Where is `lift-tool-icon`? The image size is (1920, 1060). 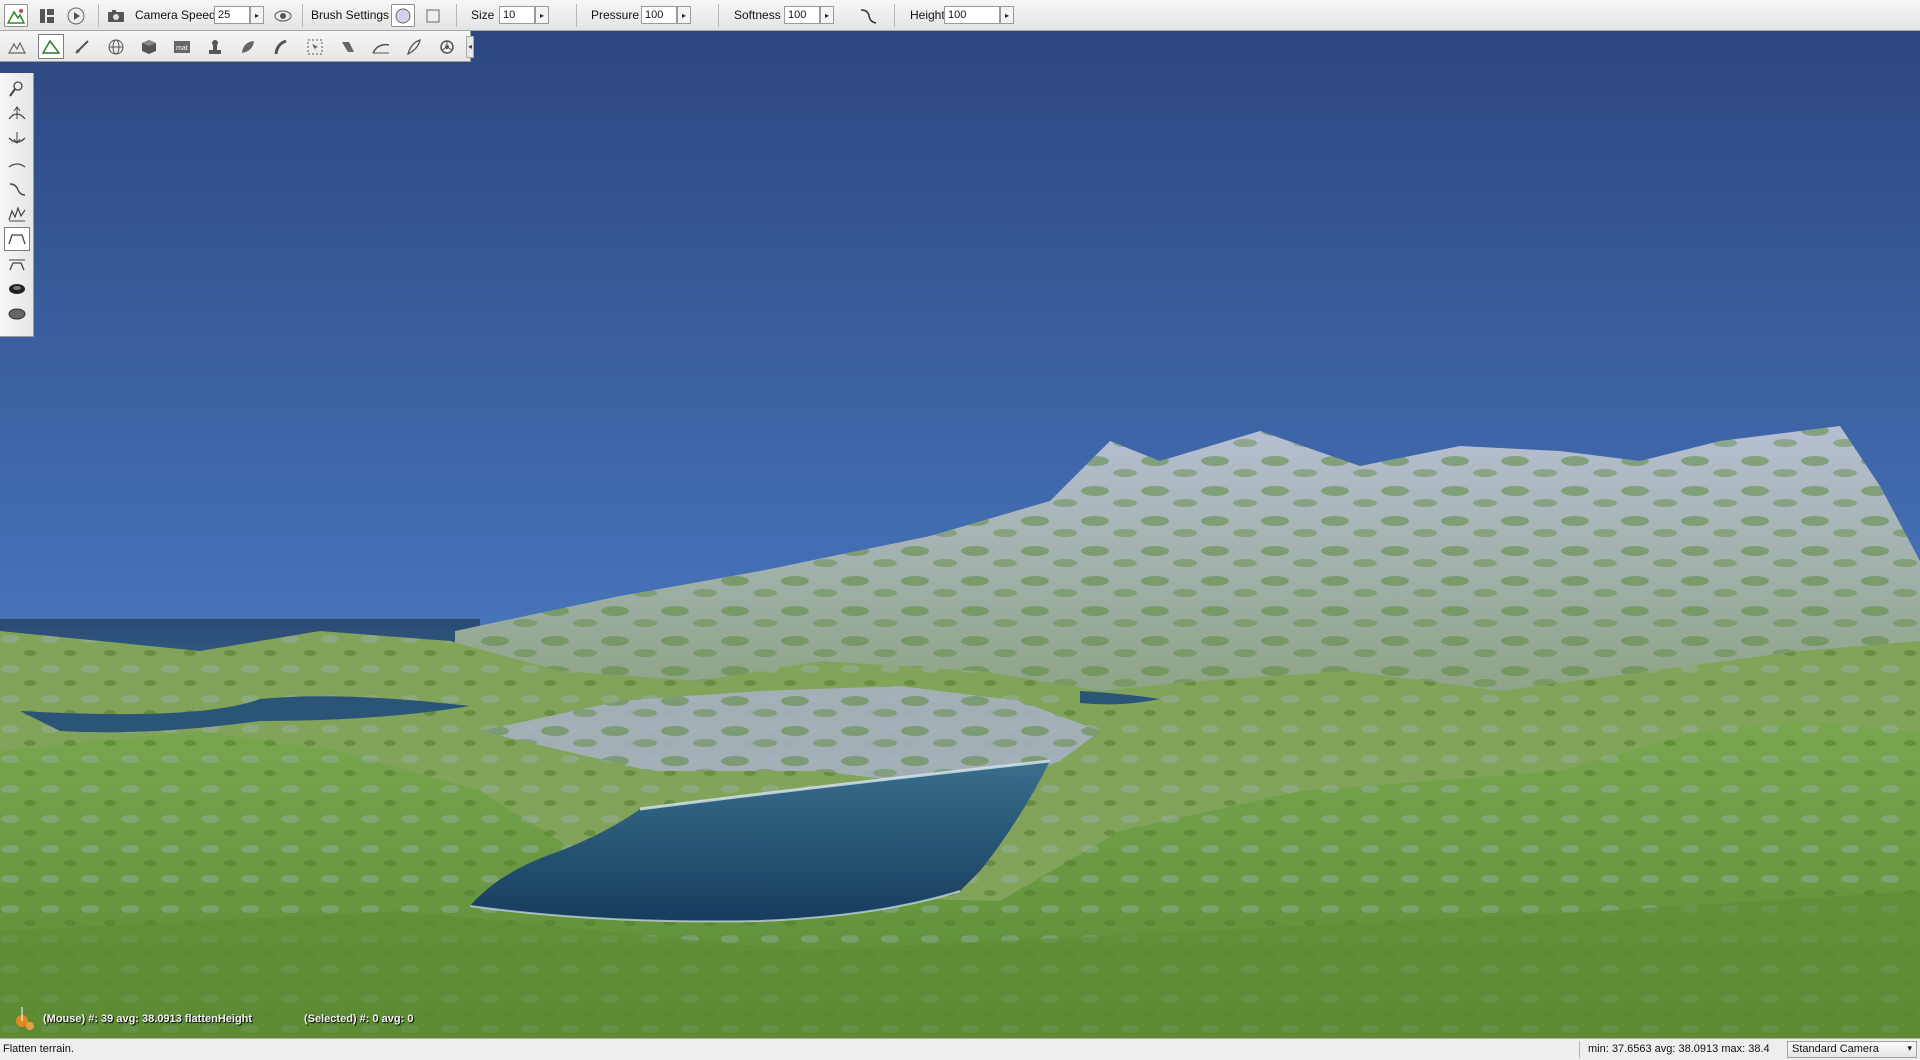 lift-tool-icon is located at coordinates (17, 114).